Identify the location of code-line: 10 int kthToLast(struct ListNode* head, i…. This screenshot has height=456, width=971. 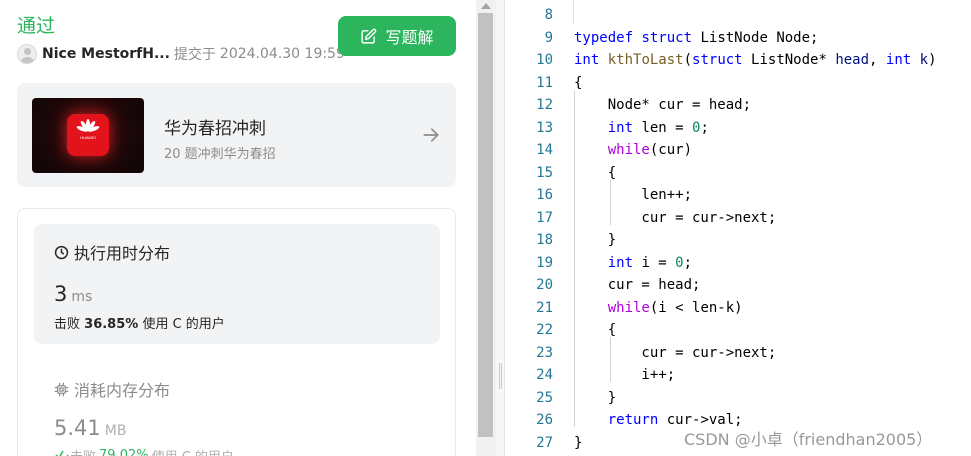
(738, 60).